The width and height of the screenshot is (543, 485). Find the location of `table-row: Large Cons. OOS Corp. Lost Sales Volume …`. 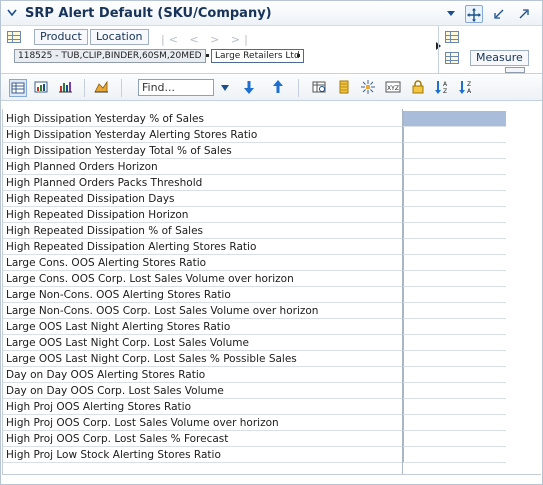

table-row: Large Cons. OOS Corp. Lost Sales Volume … is located at coordinates (254, 279).